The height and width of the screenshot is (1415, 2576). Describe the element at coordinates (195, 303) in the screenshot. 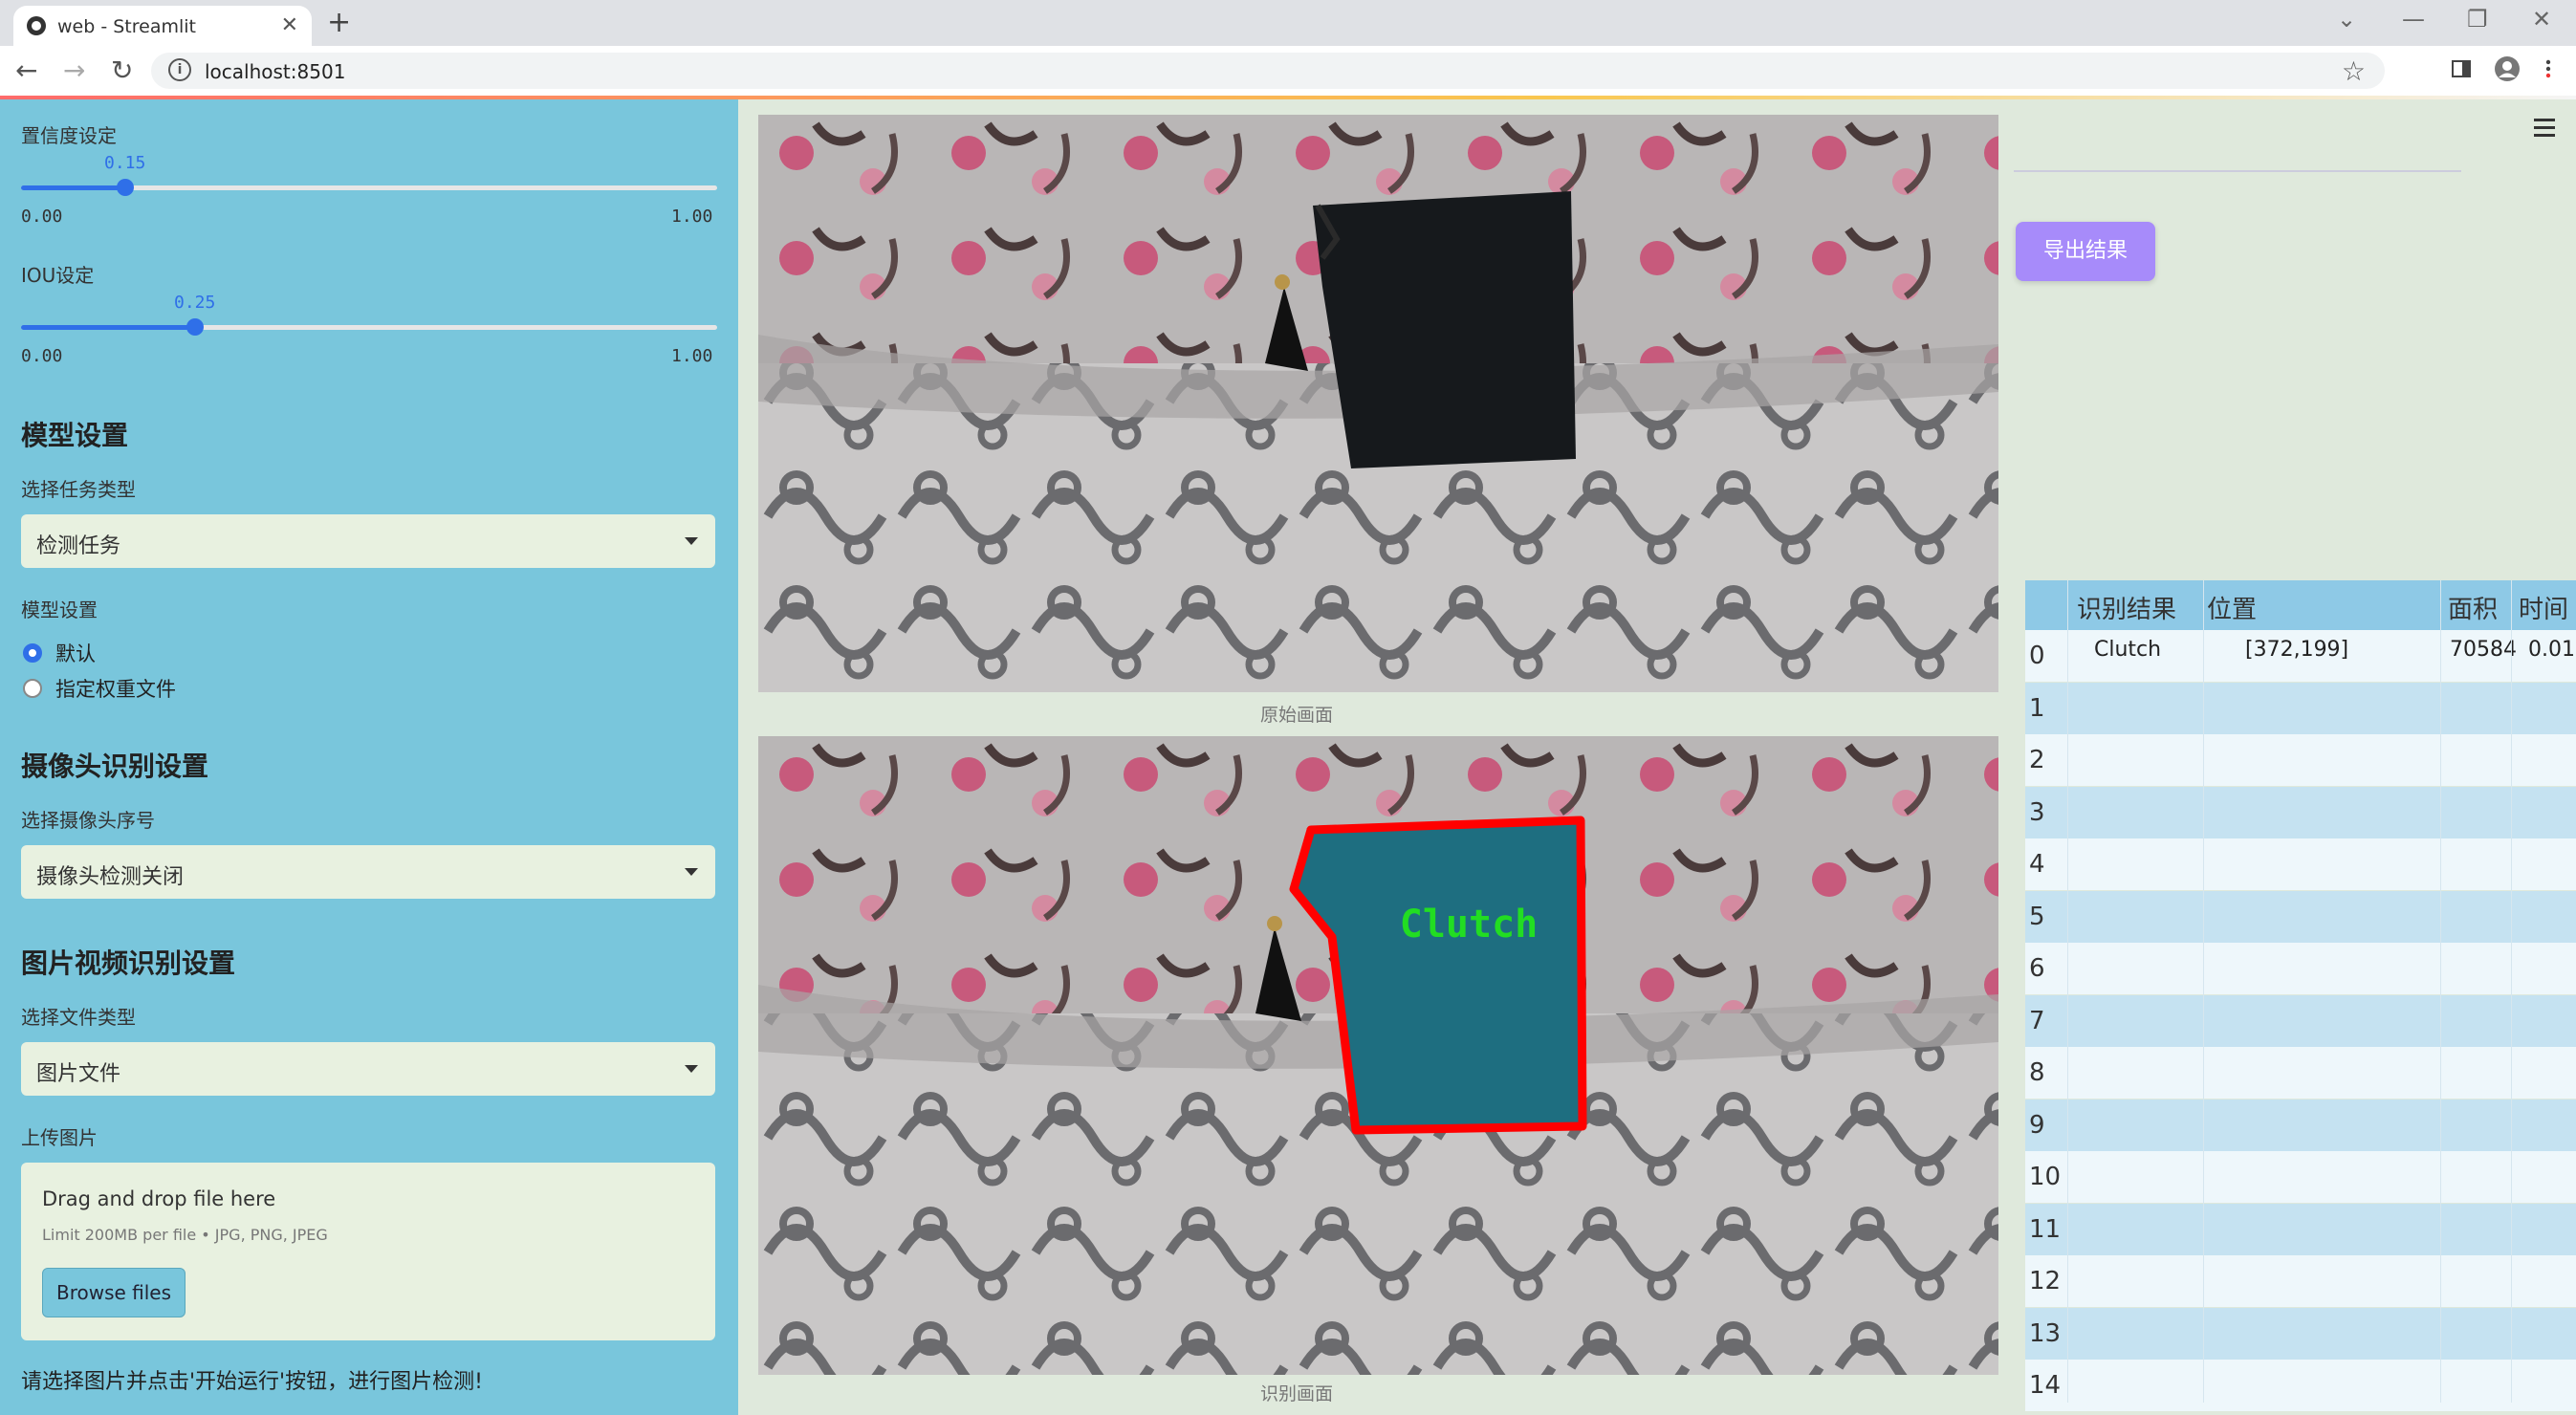

I see `iou-value: 0.25` at that location.